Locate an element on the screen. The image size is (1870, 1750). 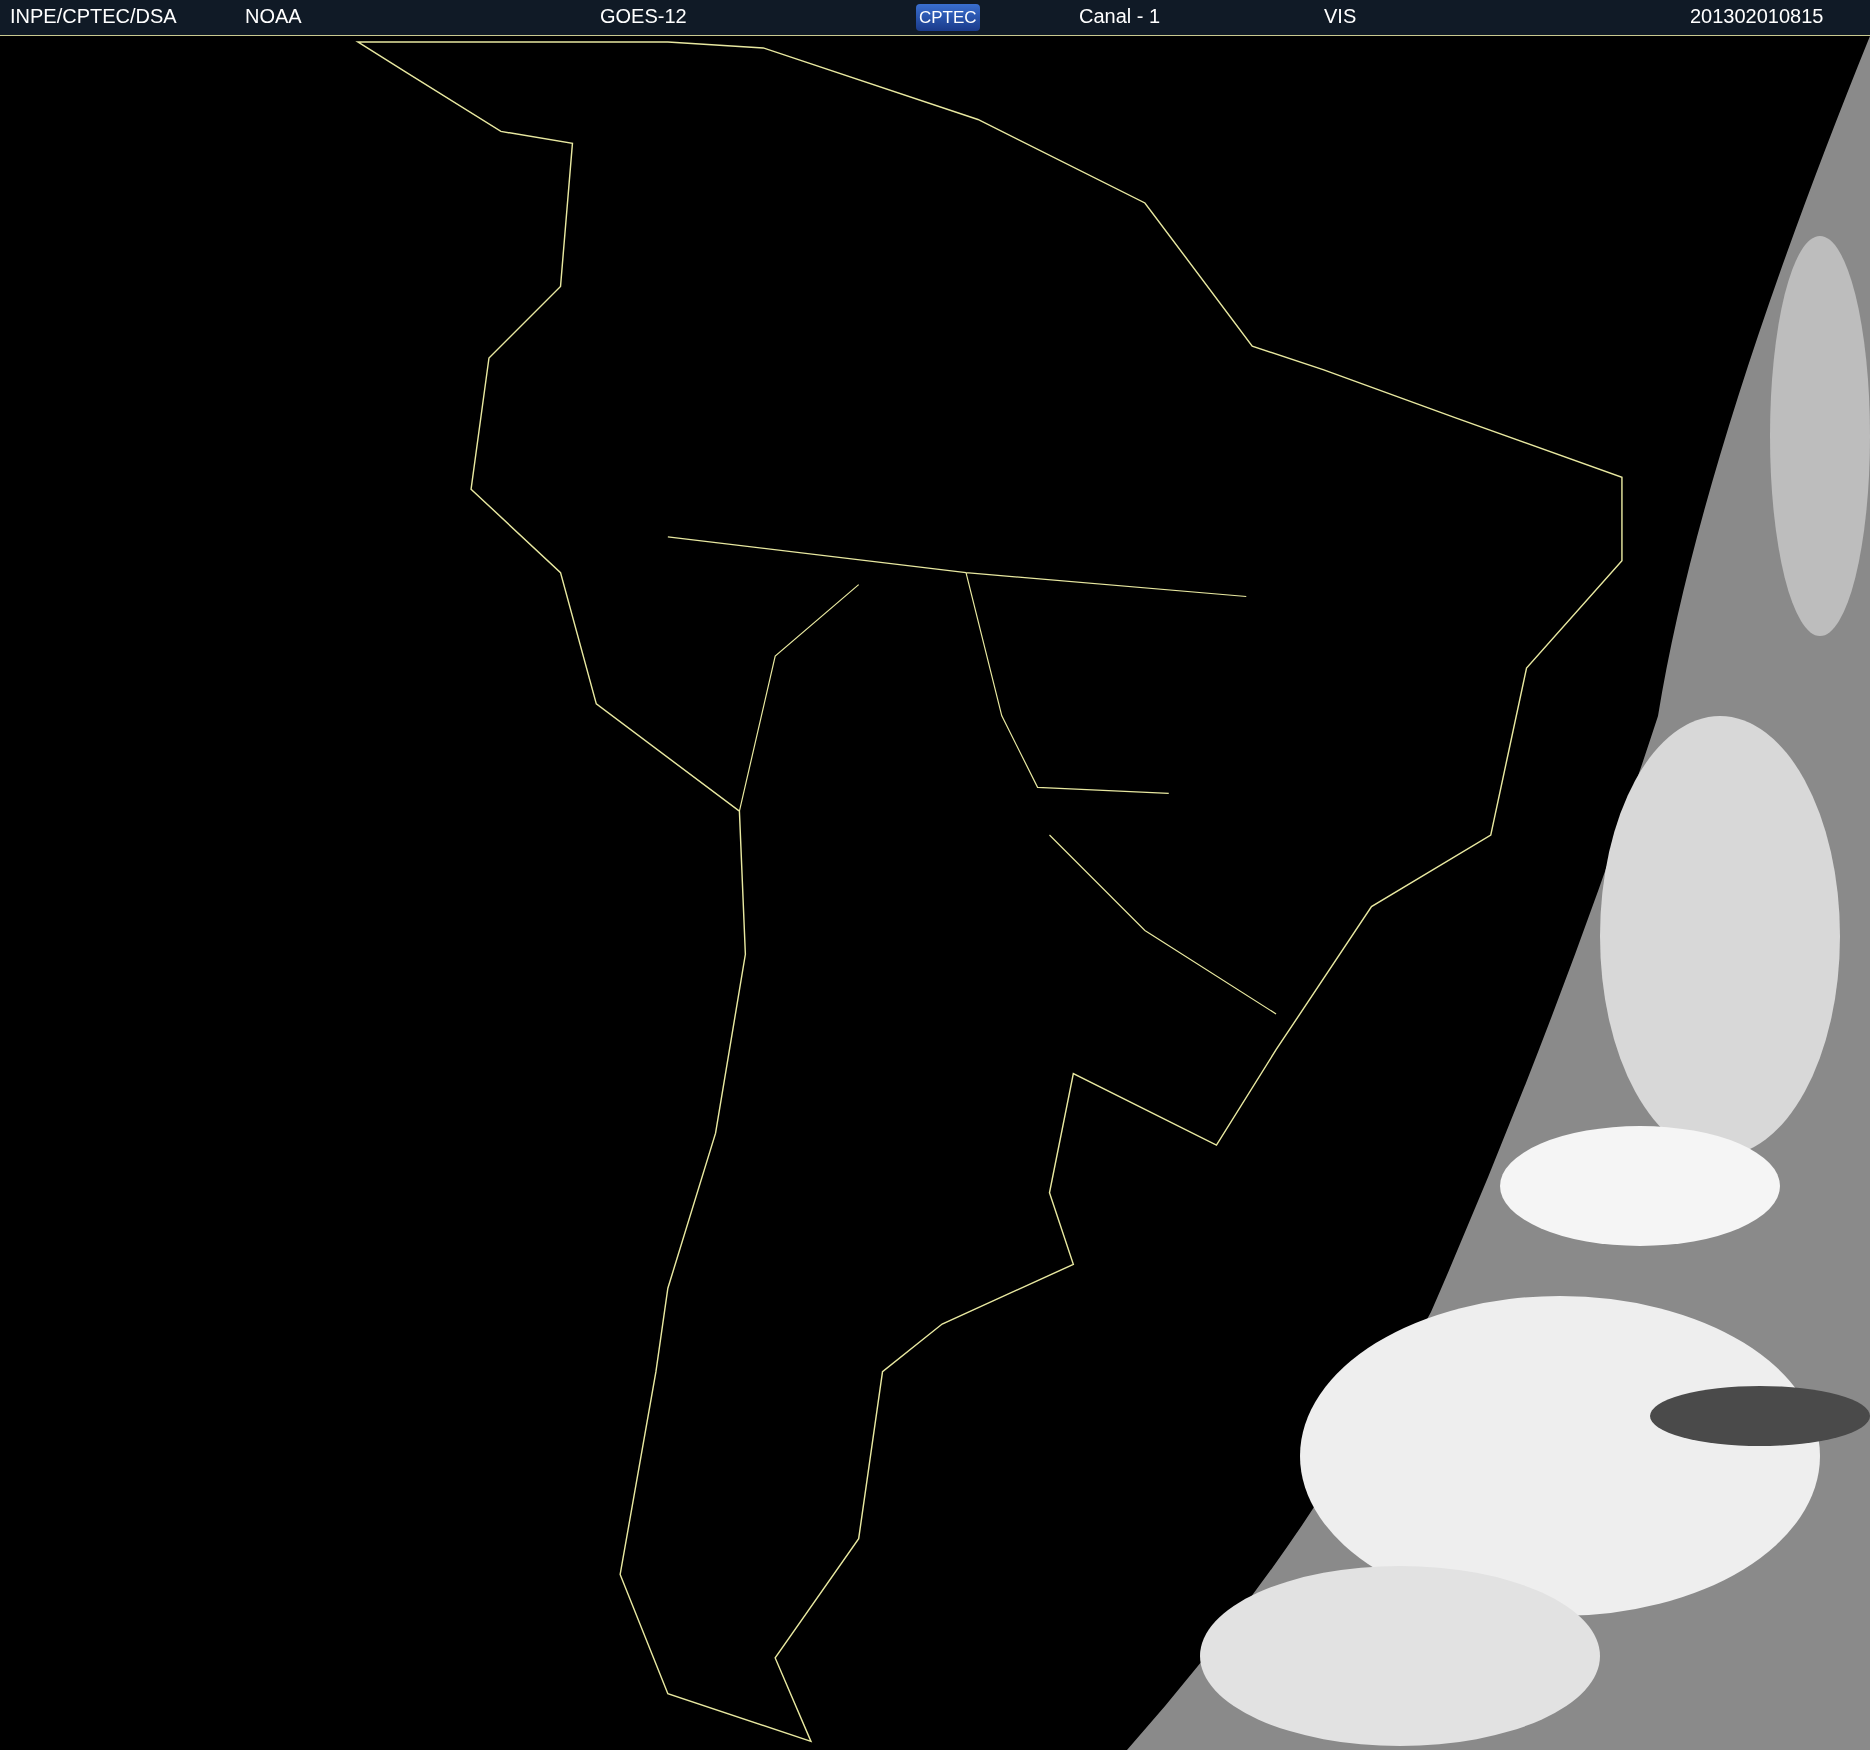
header-label: NOAA is located at coordinates (273, 15).